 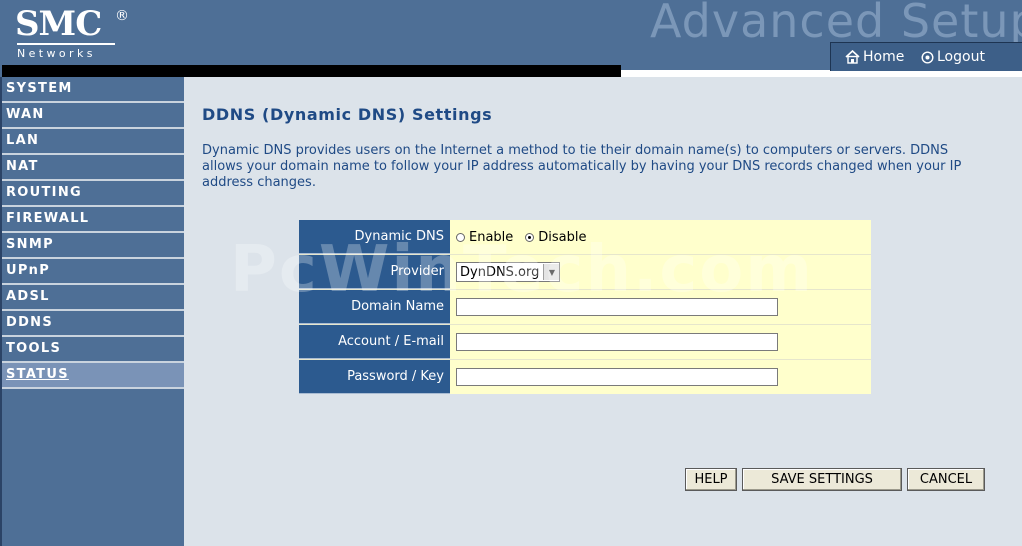 I want to click on password-key-input, so click(x=617, y=377).